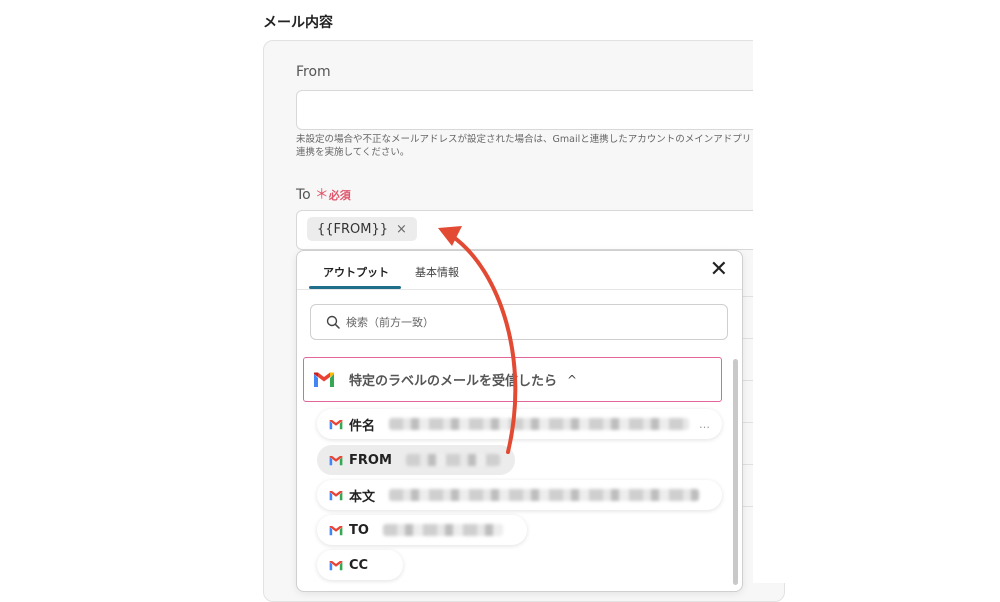  I want to click on output-item-body: 本文, so click(519, 495).